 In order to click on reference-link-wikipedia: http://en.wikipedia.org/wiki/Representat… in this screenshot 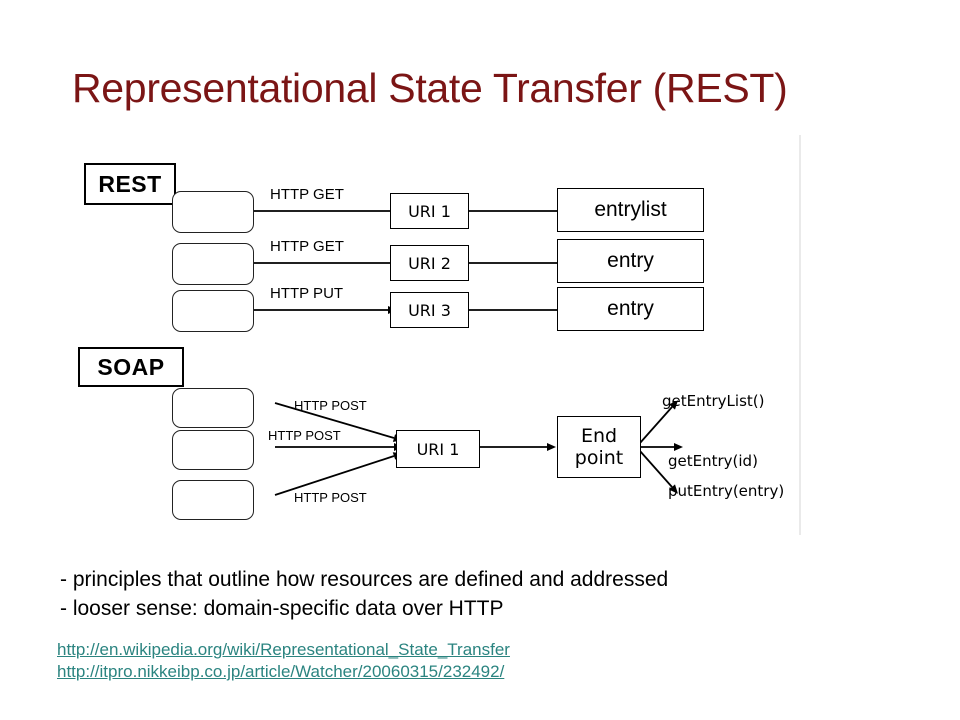, I will do `click(283, 650)`.